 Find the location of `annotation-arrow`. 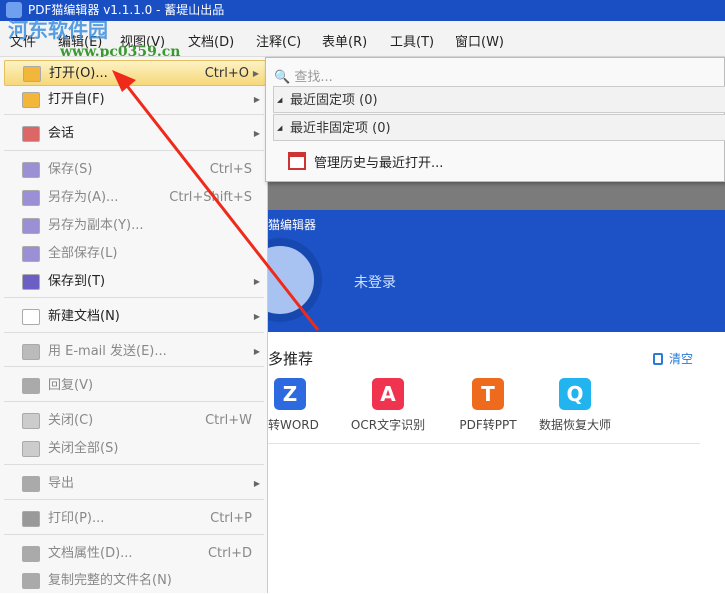

annotation-arrow is located at coordinates (216, 200).